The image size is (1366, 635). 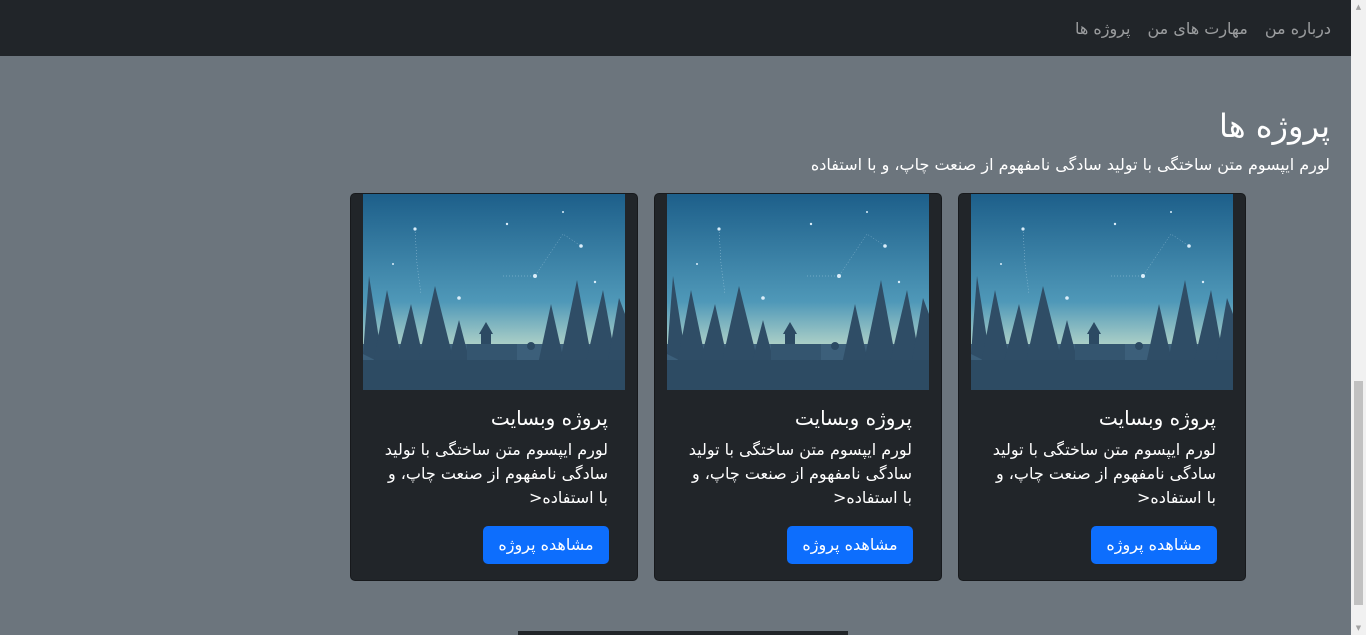 What do you see at coordinates (1358, 317) in the screenshot?
I see `page-scrollbar: ▲ ▼` at bounding box center [1358, 317].